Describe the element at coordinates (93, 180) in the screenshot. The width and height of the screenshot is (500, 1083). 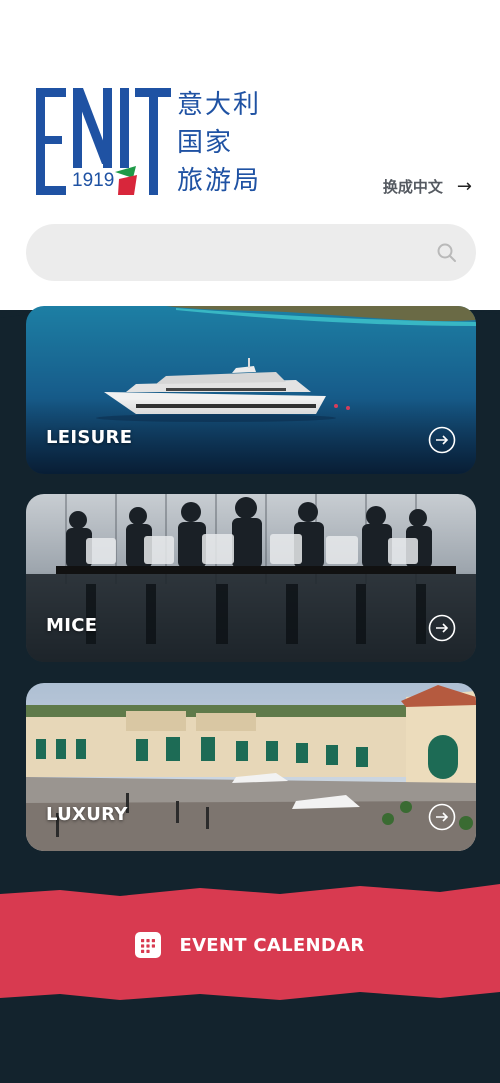
I see `logo-year: 1919` at that location.